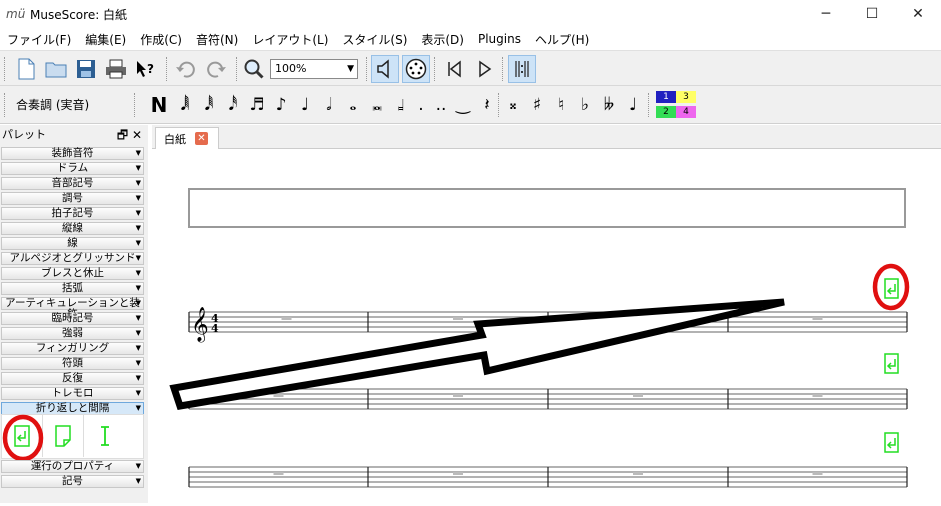 The image size is (941, 506). Describe the element at coordinates (463, 105) in the screenshot. I see `tie-button: ‿` at that location.